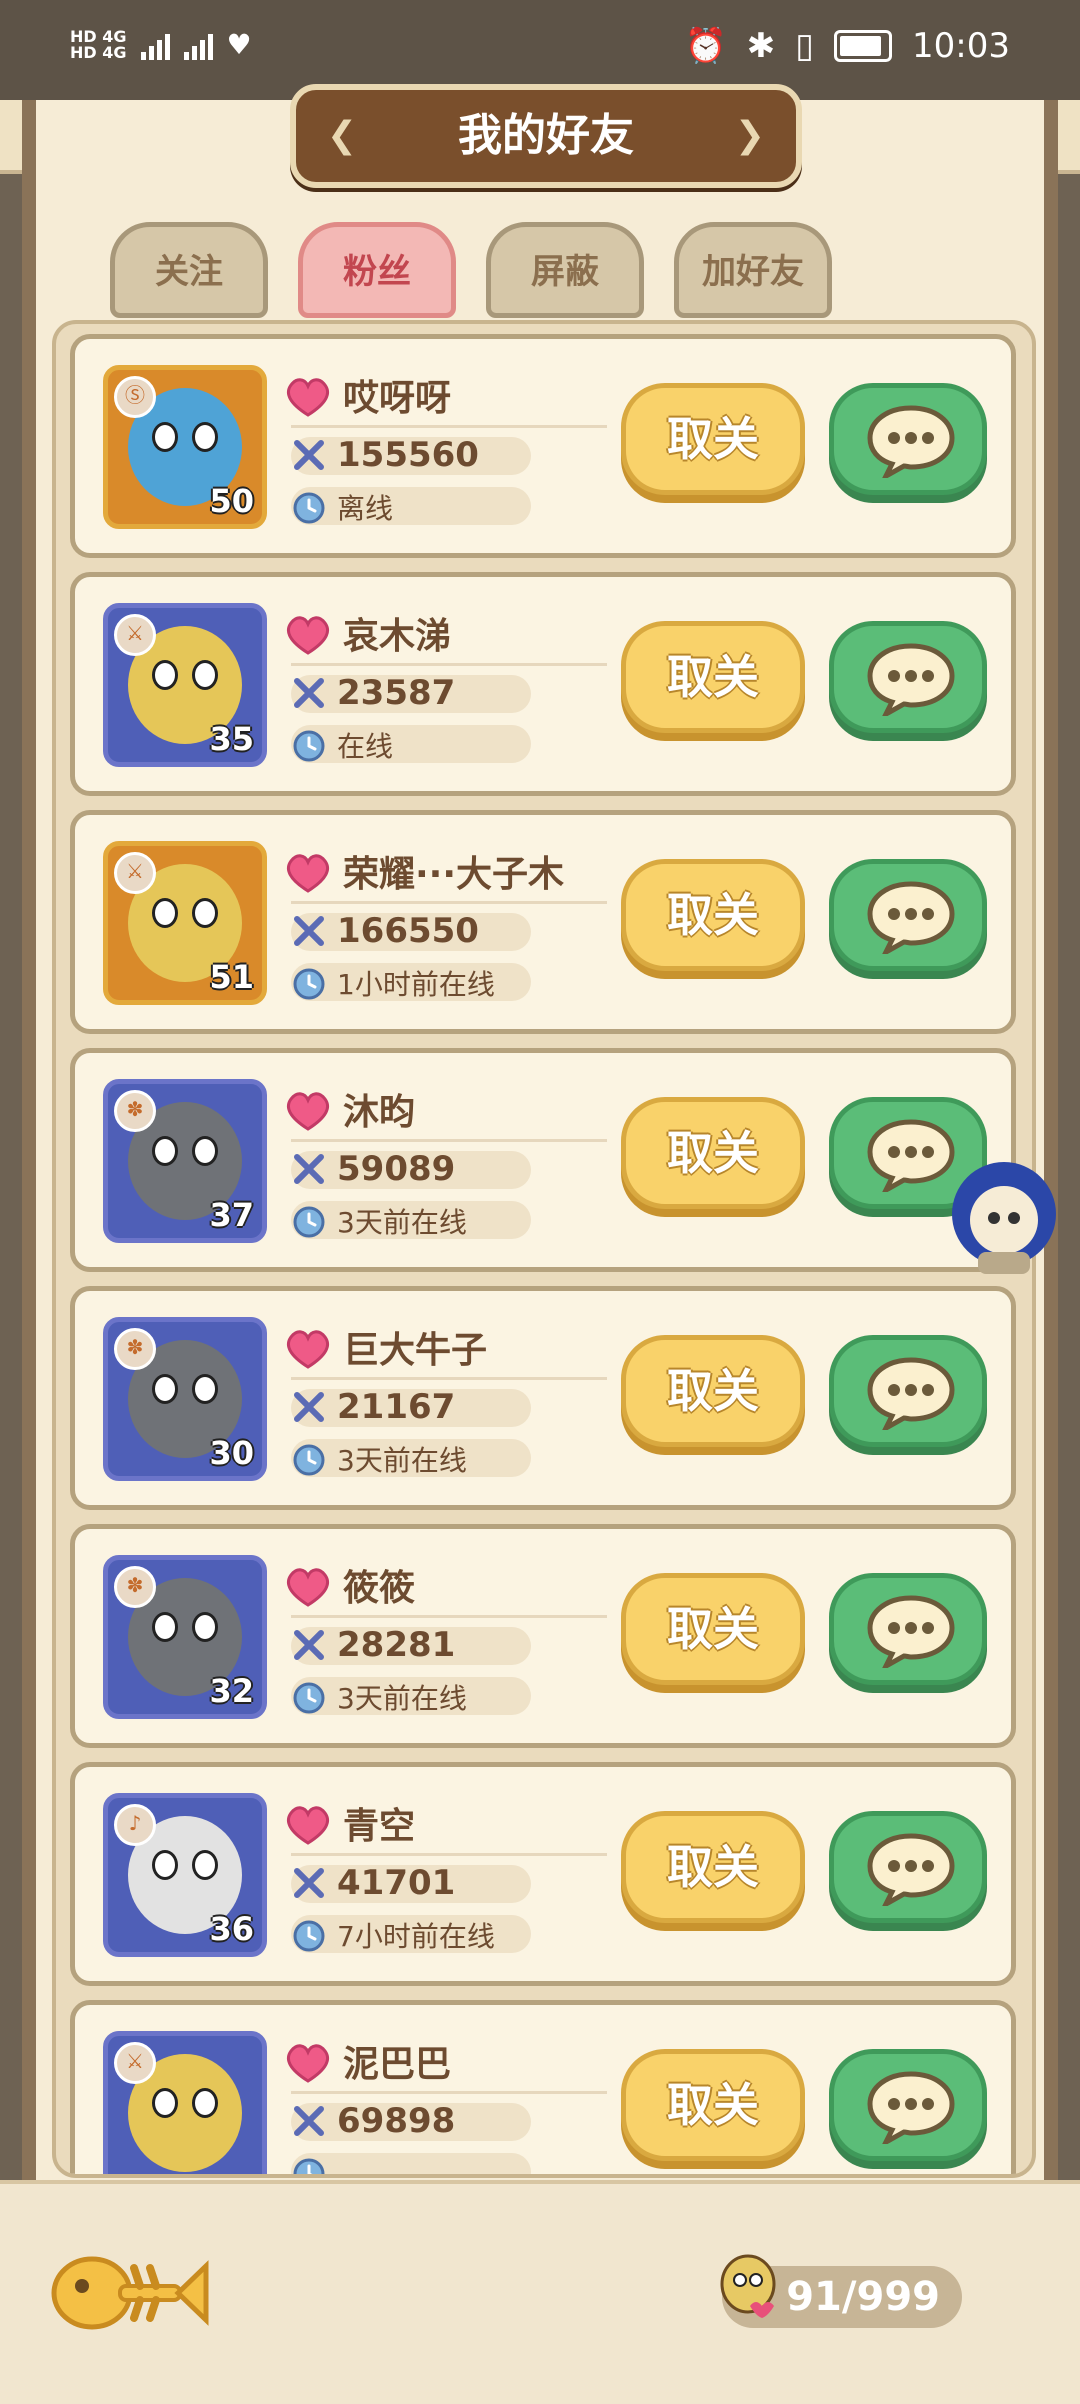  What do you see at coordinates (397, 398) in the screenshot?
I see `friend-name: 哎呀呀` at bounding box center [397, 398].